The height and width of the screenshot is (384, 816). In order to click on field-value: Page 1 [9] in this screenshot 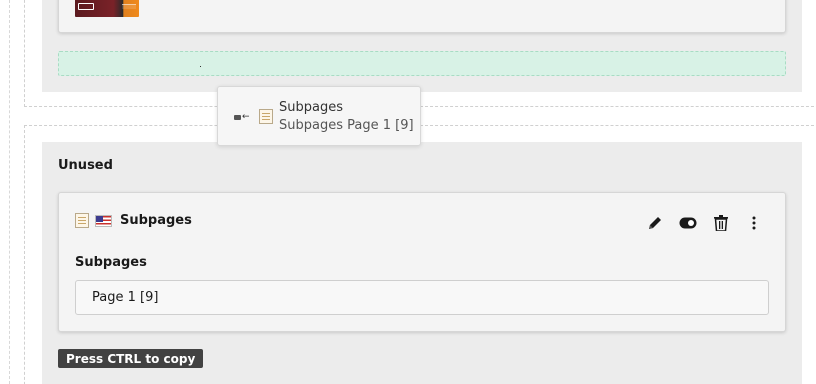, I will do `click(125, 297)`.